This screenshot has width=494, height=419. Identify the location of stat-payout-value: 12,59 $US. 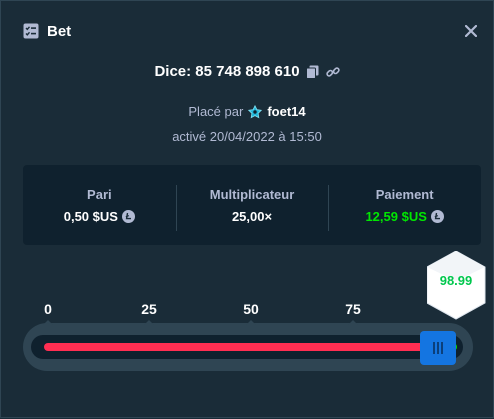
(396, 216).